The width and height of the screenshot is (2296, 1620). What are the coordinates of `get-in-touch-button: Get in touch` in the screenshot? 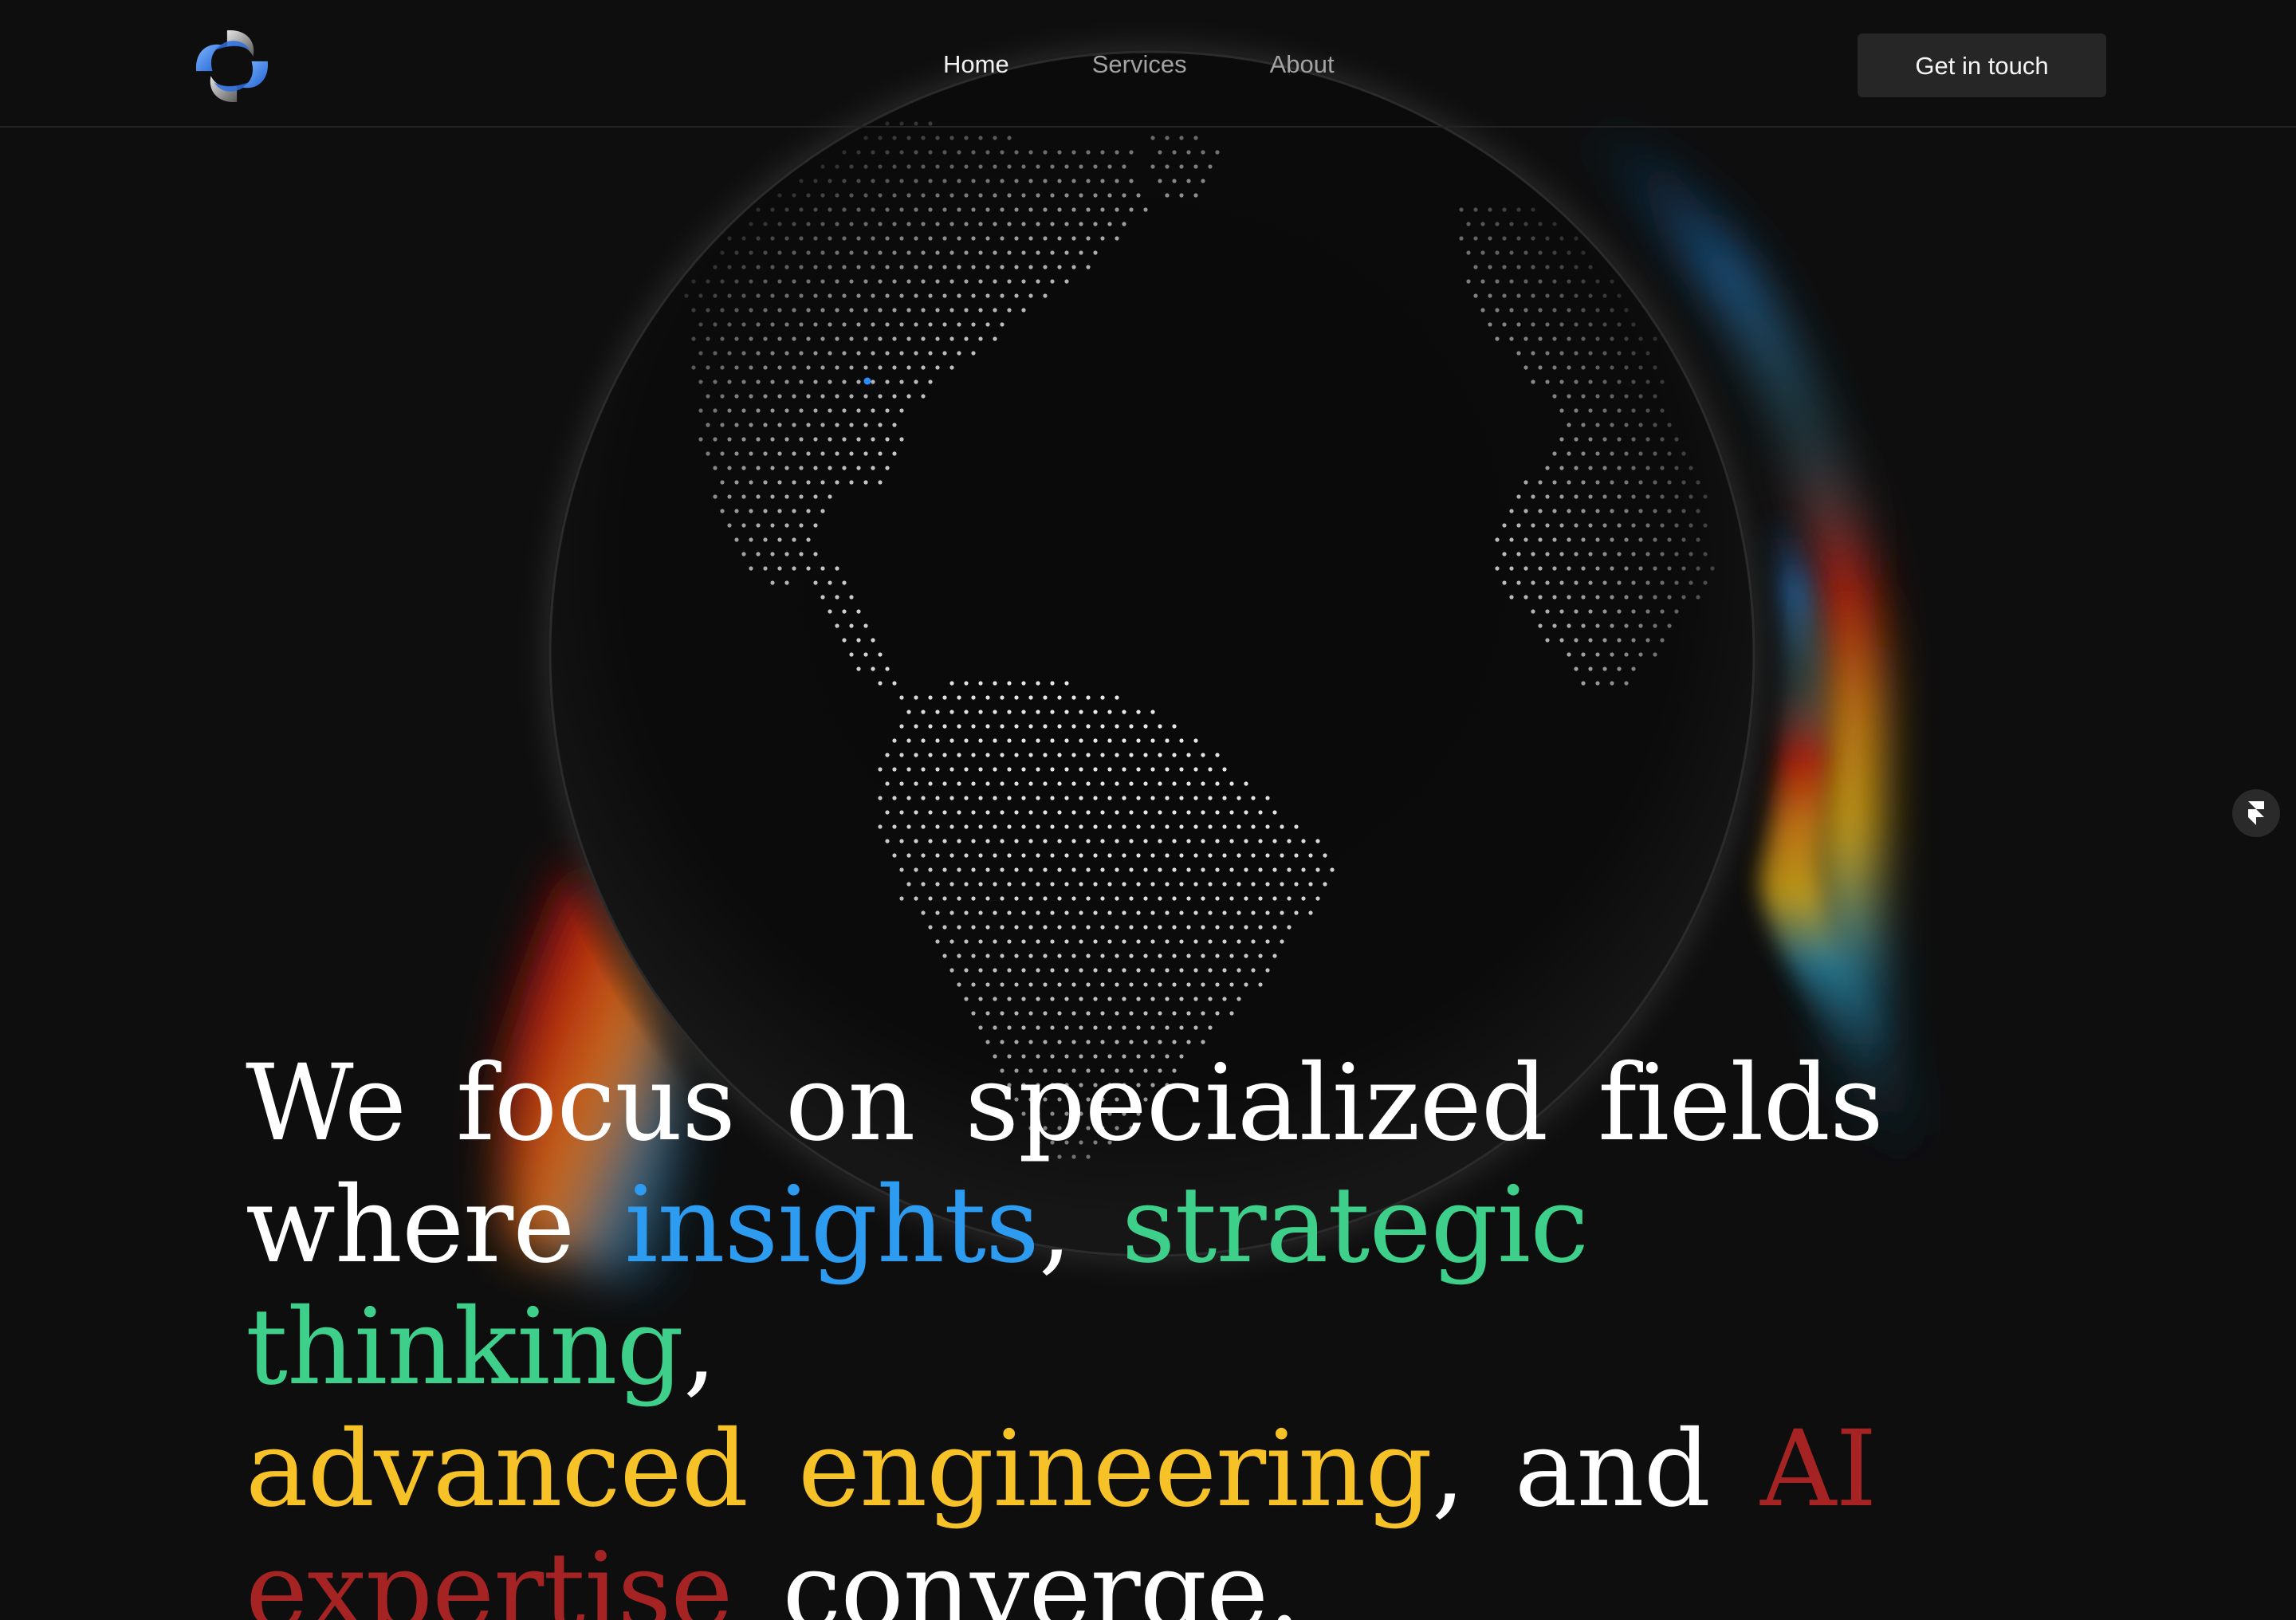 It's located at (1982, 65).